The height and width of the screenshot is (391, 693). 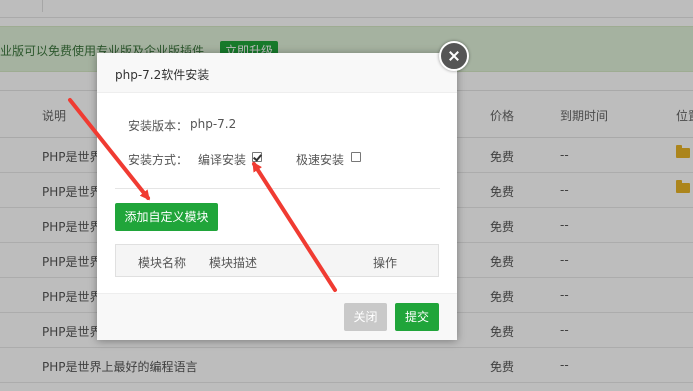 I want to click on fast-install-checkbox, so click(x=356, y=157).